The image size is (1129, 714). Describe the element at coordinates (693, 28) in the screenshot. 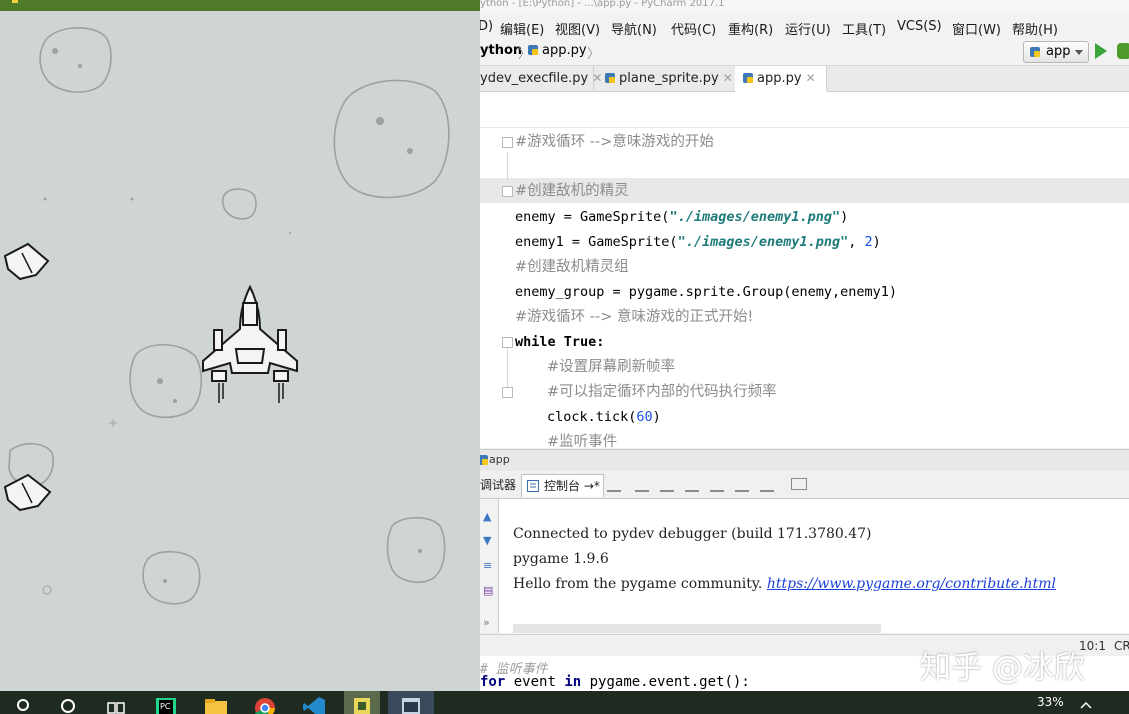

I see `menu-code: 代码(C)` at that location.